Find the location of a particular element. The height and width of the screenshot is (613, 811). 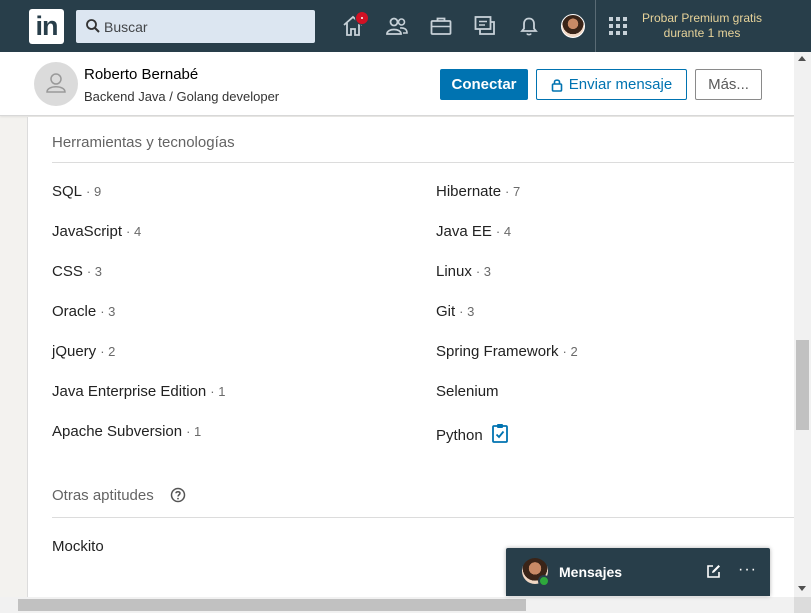

skill-name: jQuery is located at coordinates (74, 351).